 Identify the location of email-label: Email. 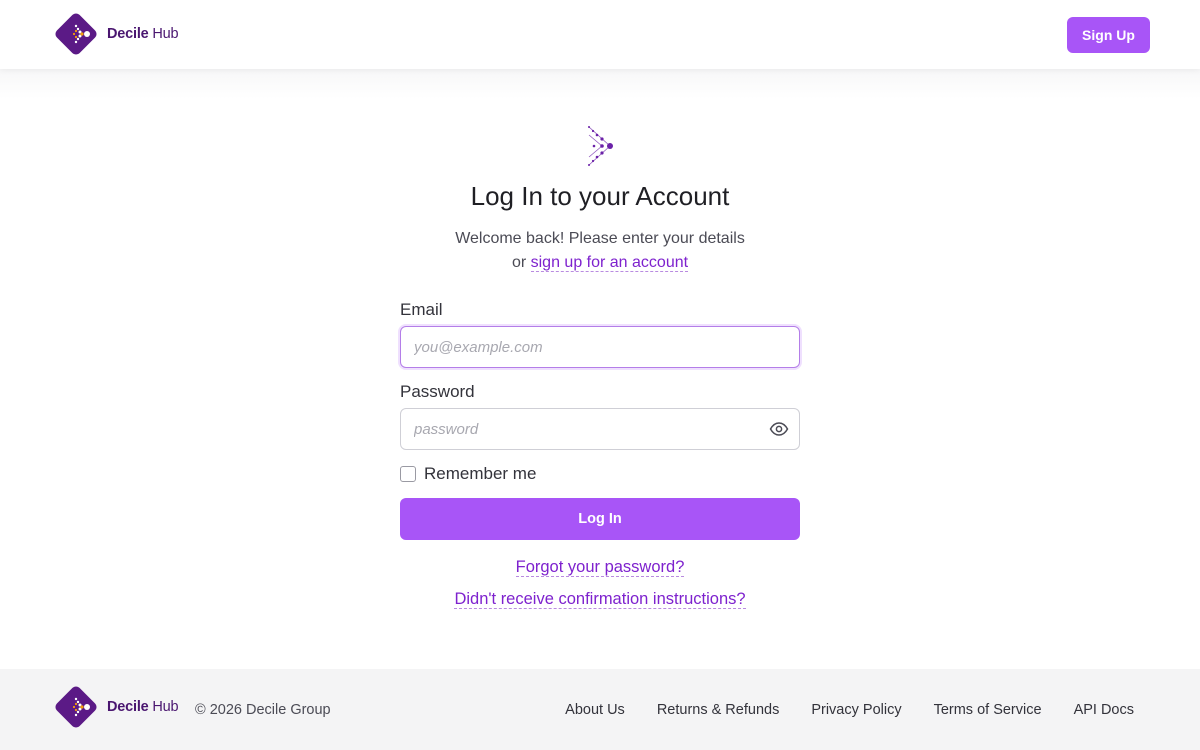
(421, 309).